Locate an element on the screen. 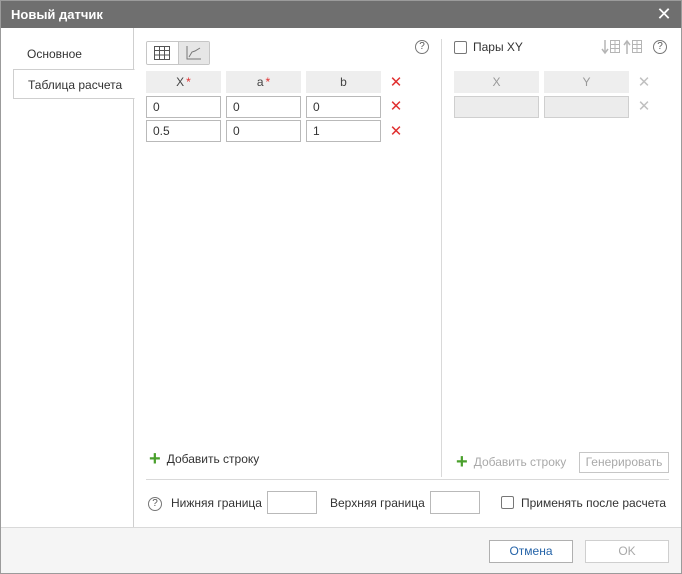 This screenshot has width=682, height=574. xy-pairs-label: Пары XY is located at coordinates (498, 47).